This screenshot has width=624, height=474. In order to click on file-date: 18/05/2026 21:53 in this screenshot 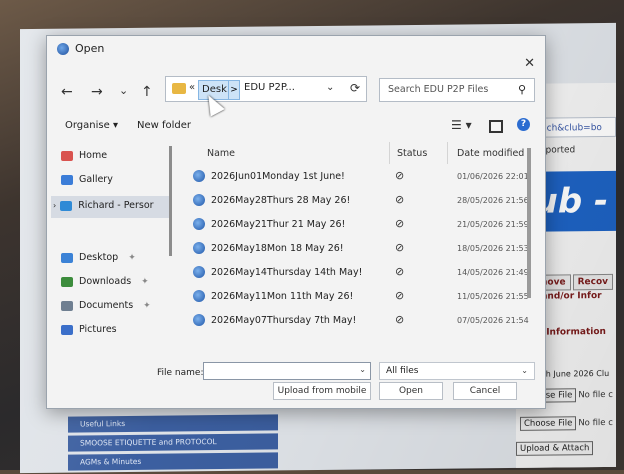, I will do `click(493, 248)`.